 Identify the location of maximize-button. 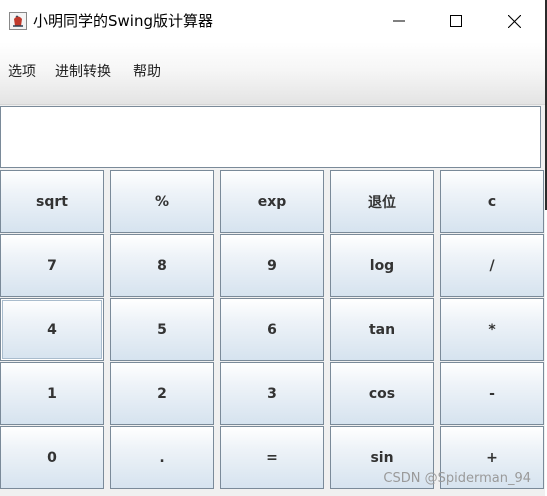
(456, 21).